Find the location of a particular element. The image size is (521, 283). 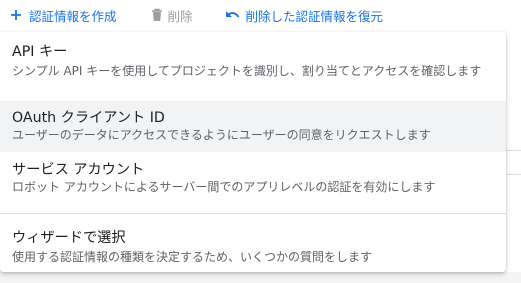

menu-item-description: ロボット アカウントによるサーバー間でのアプリレベルの認証を有効にします is located at coordinates (224, 187).